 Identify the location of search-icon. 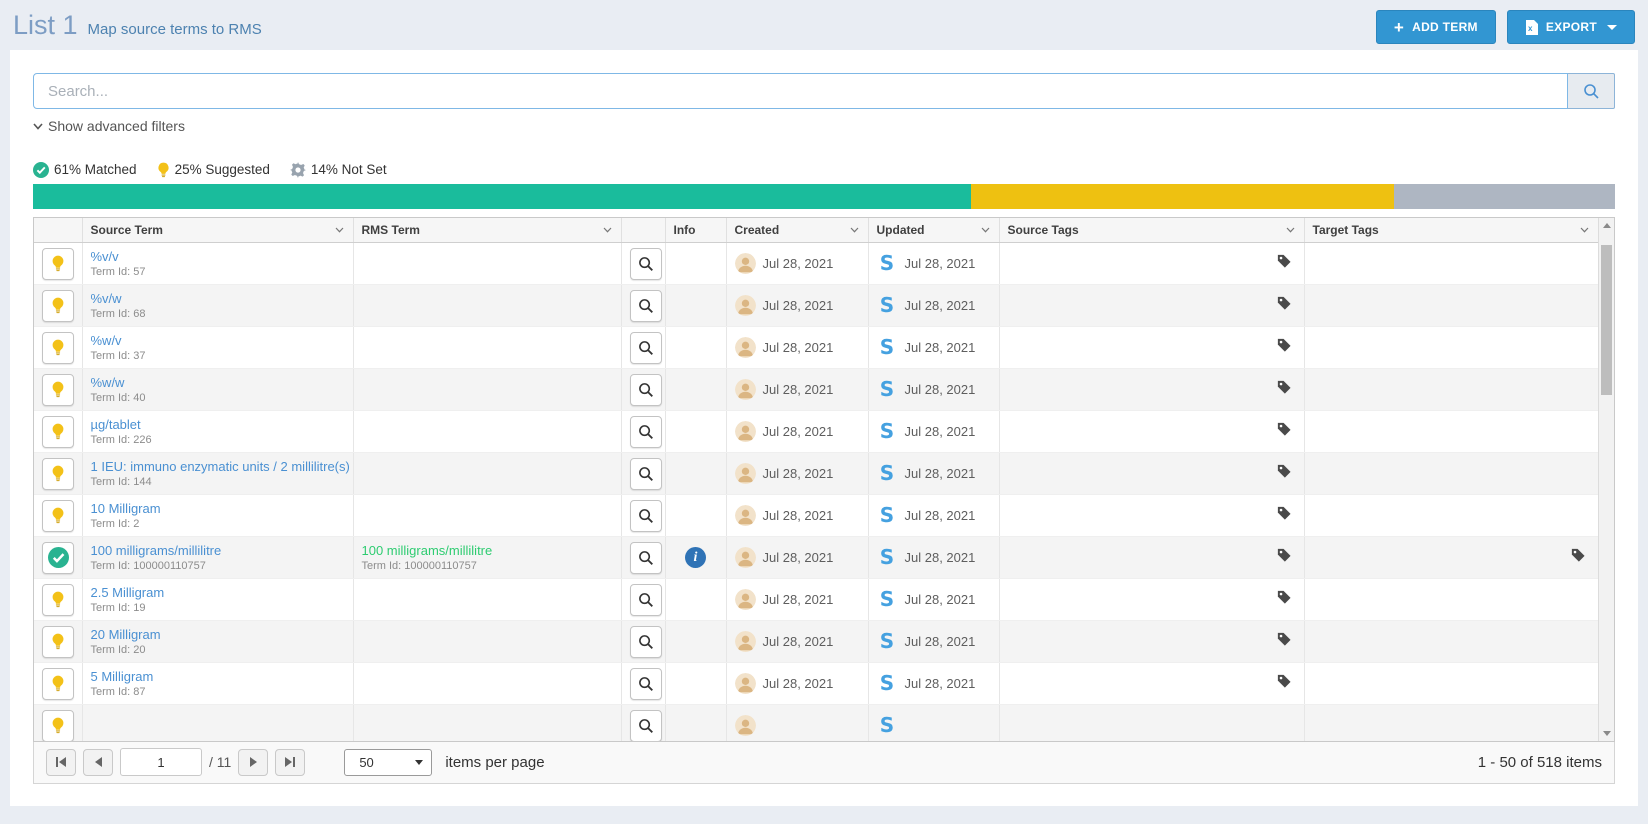
(1591, 91).